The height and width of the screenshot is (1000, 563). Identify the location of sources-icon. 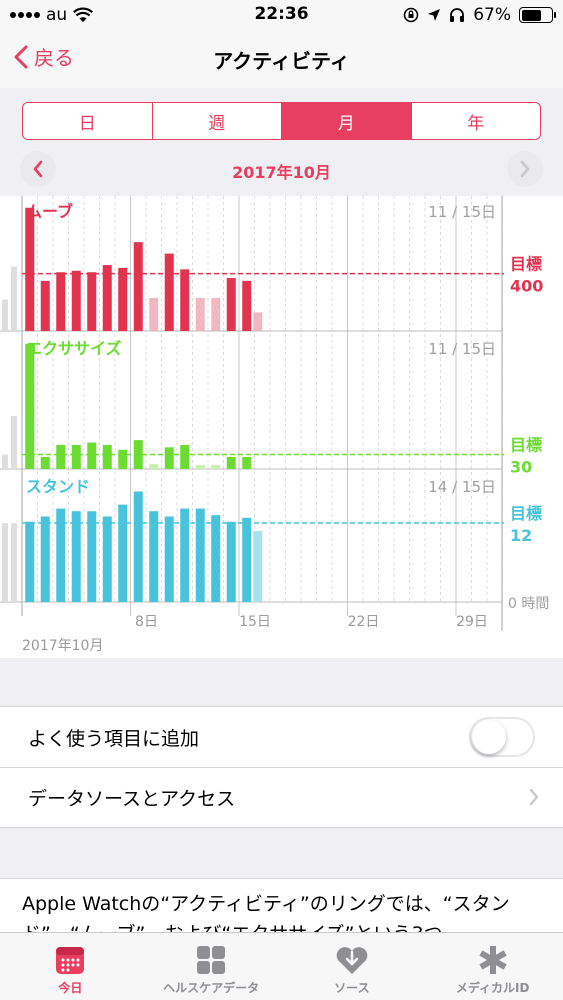
(352, 960).